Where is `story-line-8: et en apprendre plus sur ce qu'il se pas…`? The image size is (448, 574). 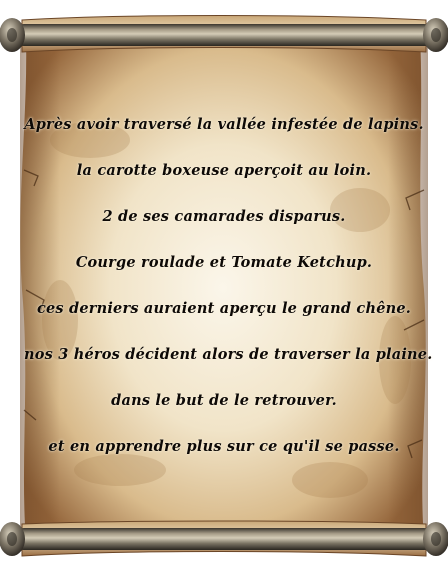 story-line-8: et en apprendre plus sur ce qu'il se pas… is located at coordinates (224, 446).